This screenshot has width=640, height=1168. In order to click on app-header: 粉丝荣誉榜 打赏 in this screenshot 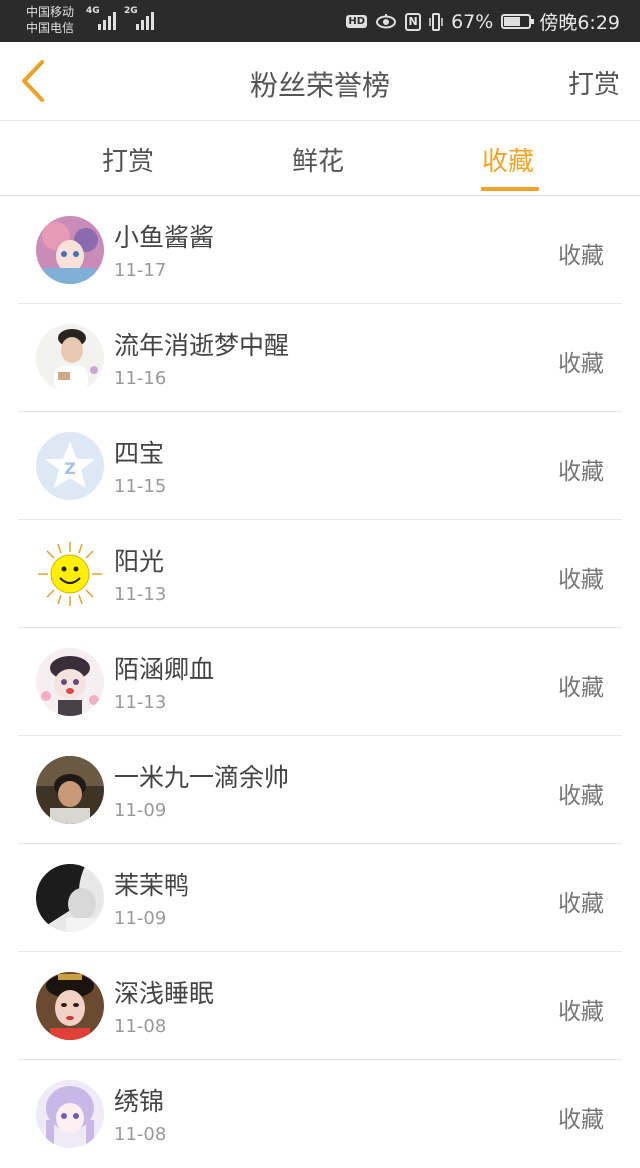, I will do `click(320, 81)`.